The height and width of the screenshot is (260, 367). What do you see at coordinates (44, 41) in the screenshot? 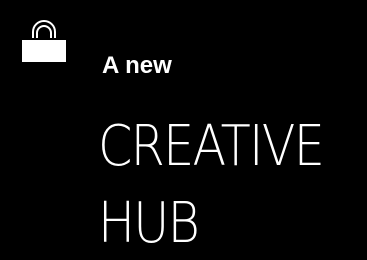
I see `lock-icon` at bounding box center [44, 41].